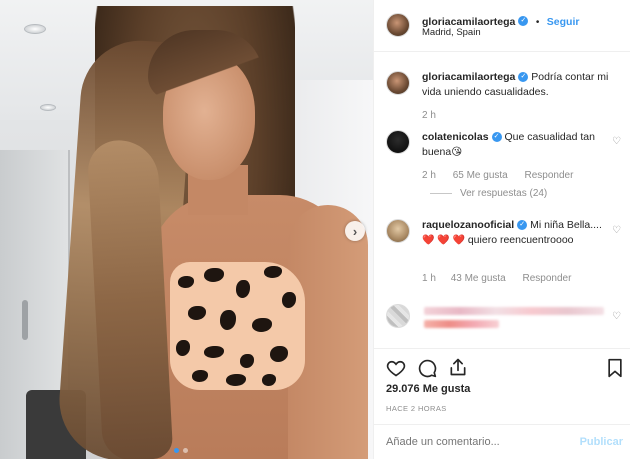 The height and width of the screenshot is (459, 630). I want to click on red-heart-emoji: ❤️ ❤️ ❤️, so click(443, 240).